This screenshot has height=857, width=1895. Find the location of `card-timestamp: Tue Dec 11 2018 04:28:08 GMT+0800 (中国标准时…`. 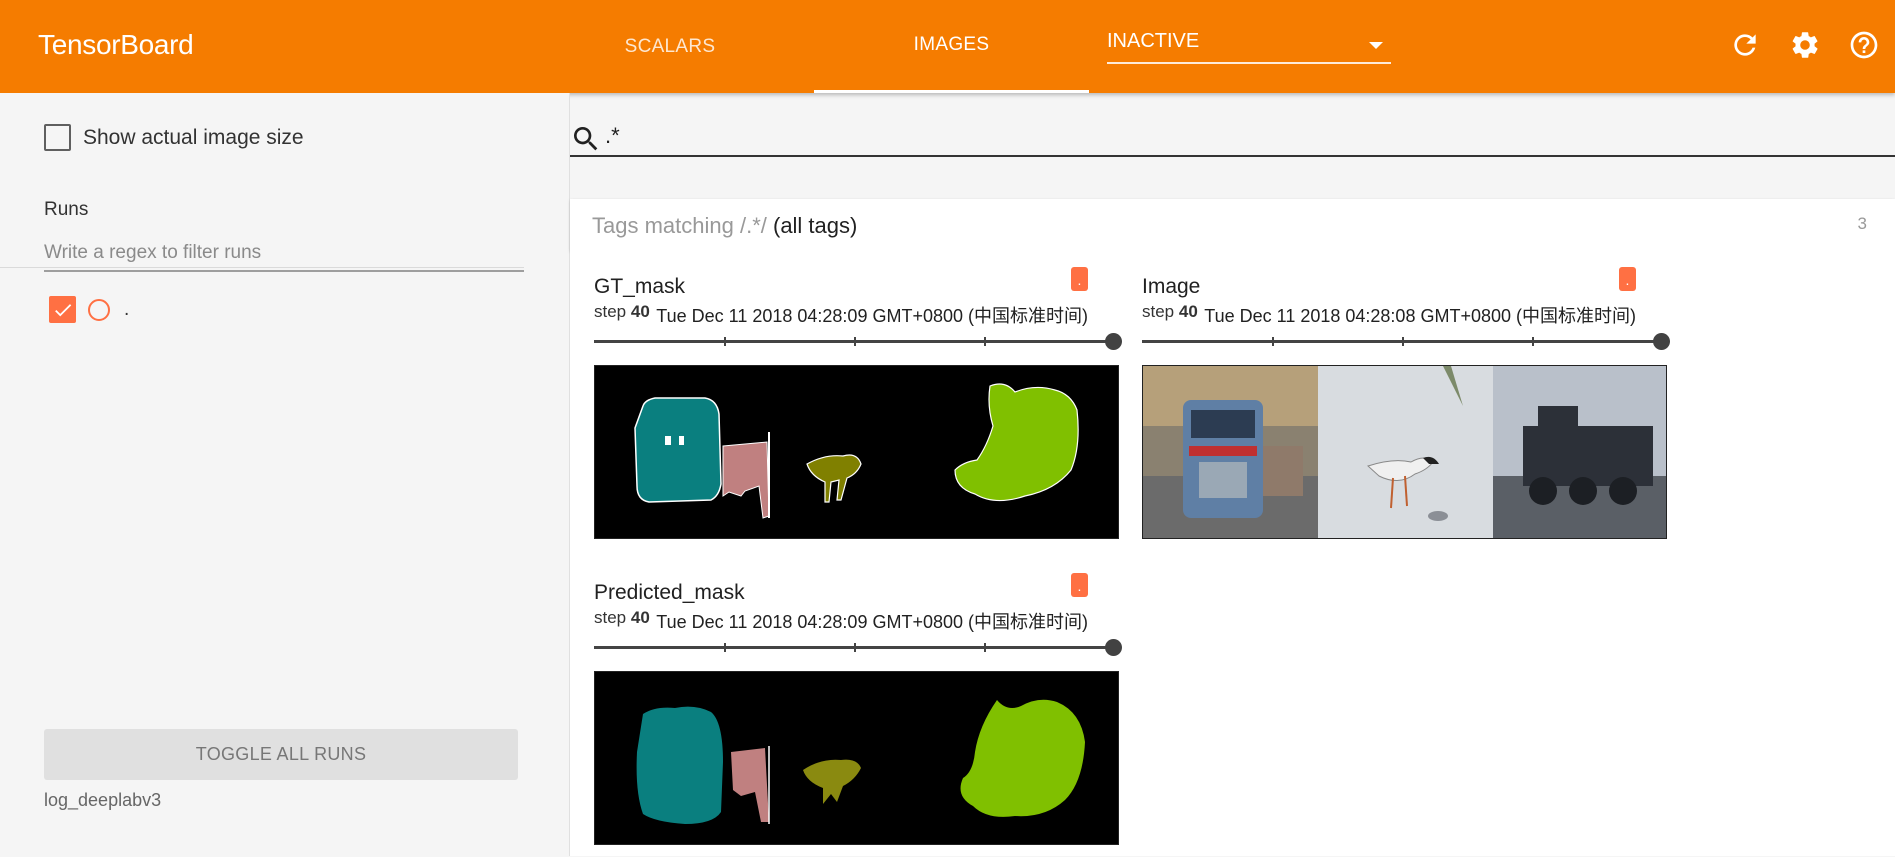

card-timestamp: Tue Dec 11 2018 04:28:08 GMT+0800 (中国标准时… is located at coordinates (1420, 316).